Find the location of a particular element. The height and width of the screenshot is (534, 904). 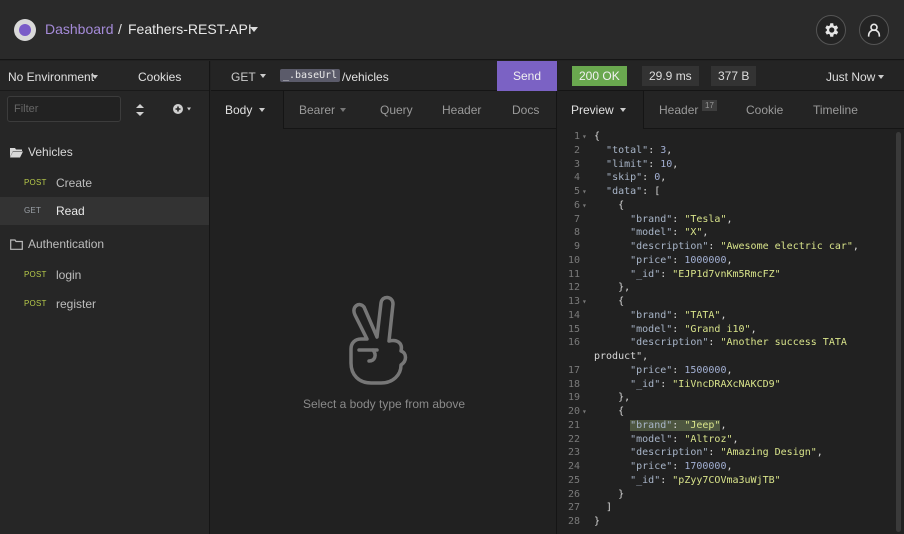

folder-label: Authentication is located at coordinates (66, 244).